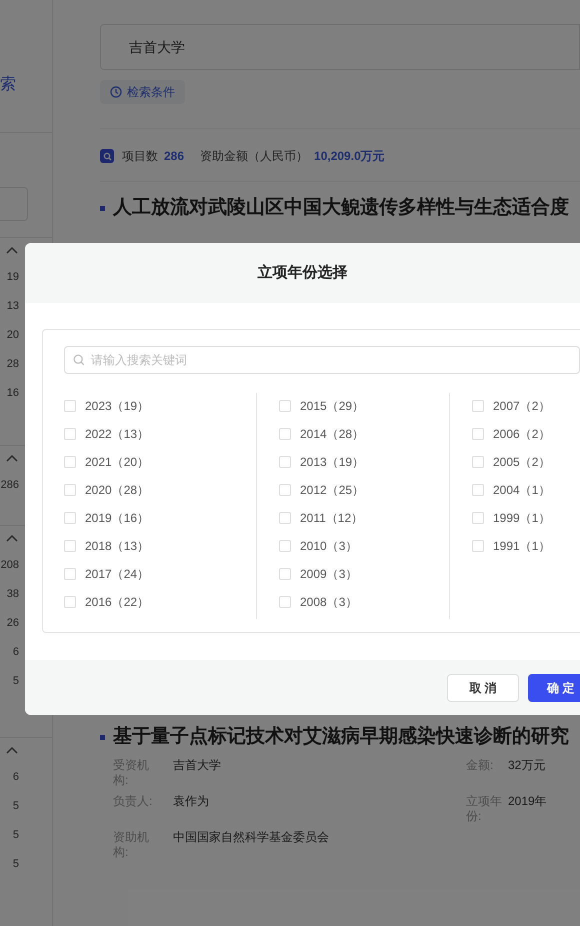 The height and width of the screenshot is (926, 580). What do you see at coordinates (160, 462) in the screenshot?
I see `year-checkbox: 2021（20）` at bounding box center [160, 462].